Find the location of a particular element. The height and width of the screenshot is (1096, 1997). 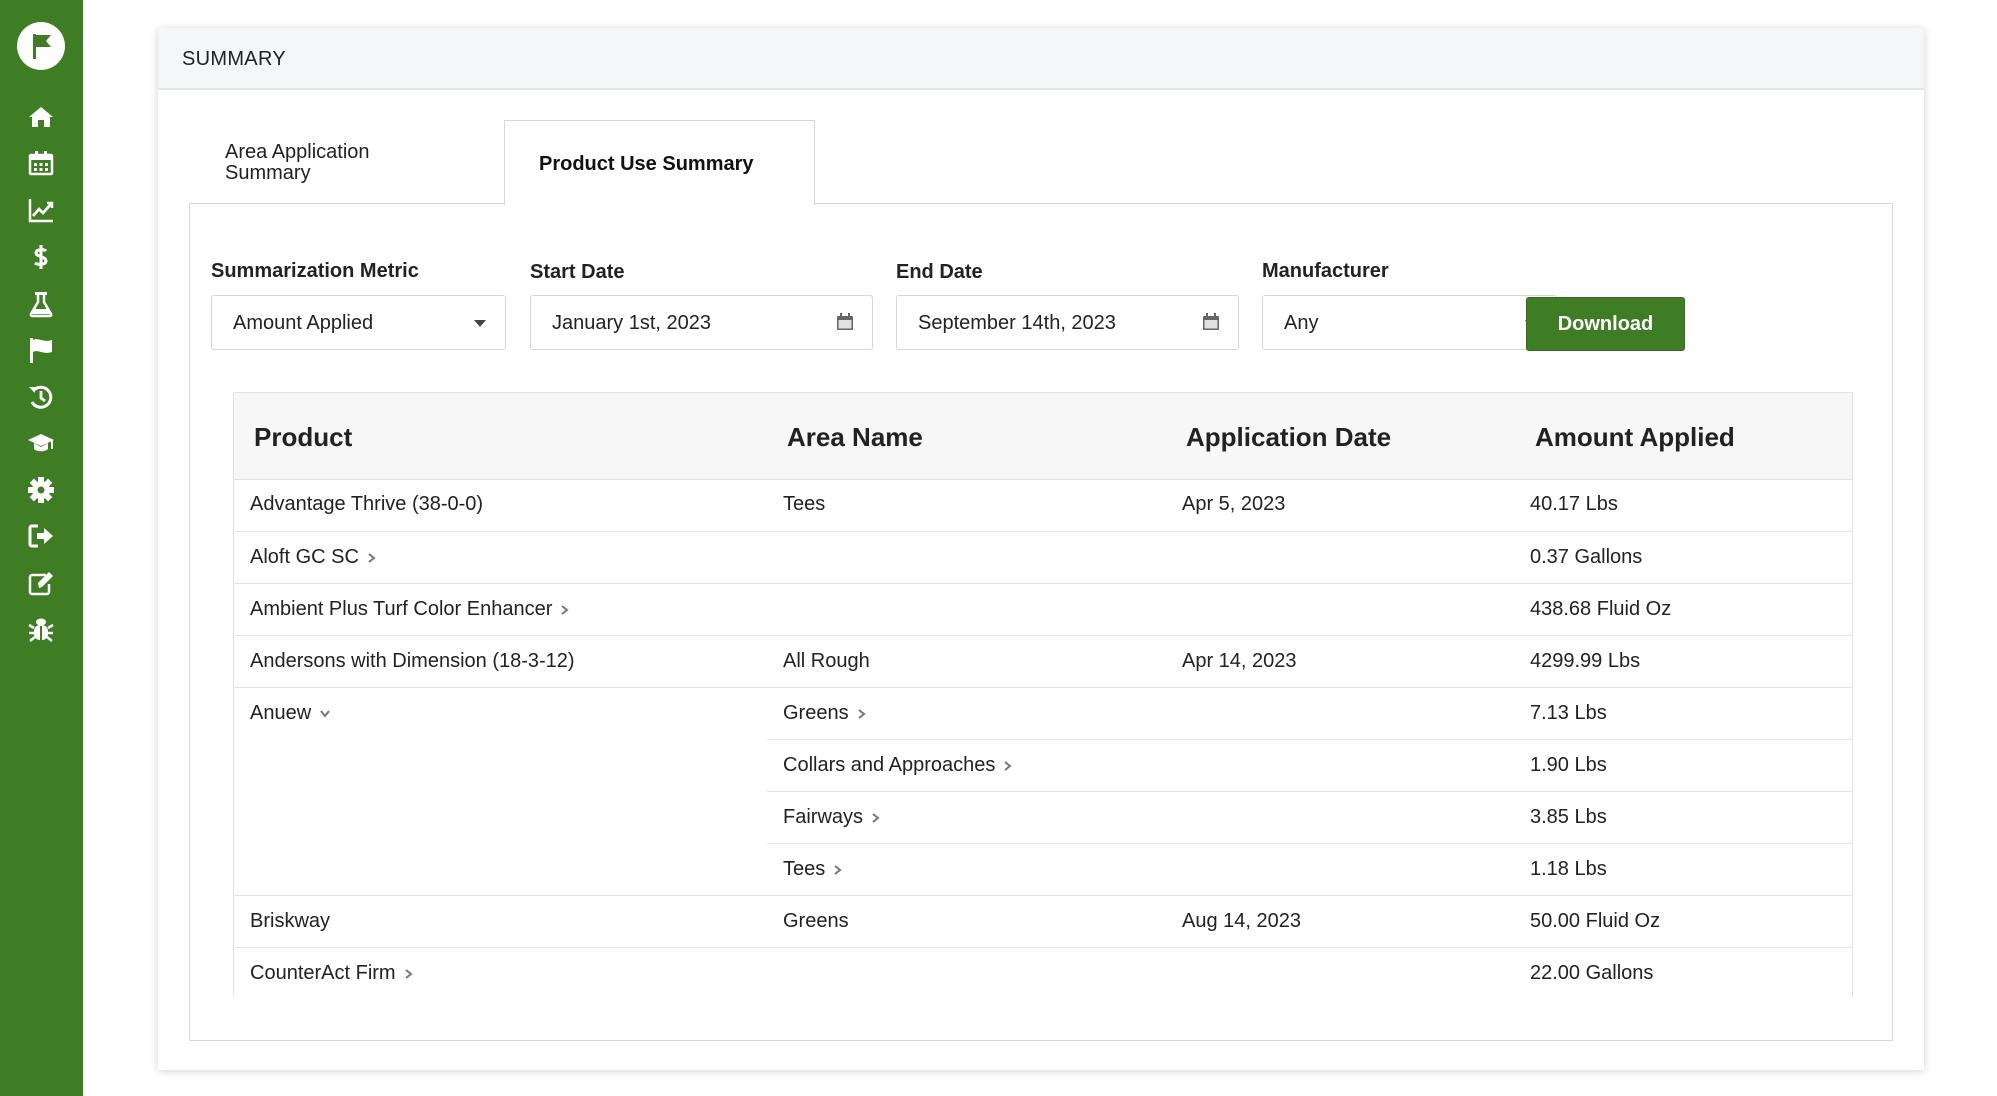

product-cell: Aloft GC SC is located at coordinates (313, 557).